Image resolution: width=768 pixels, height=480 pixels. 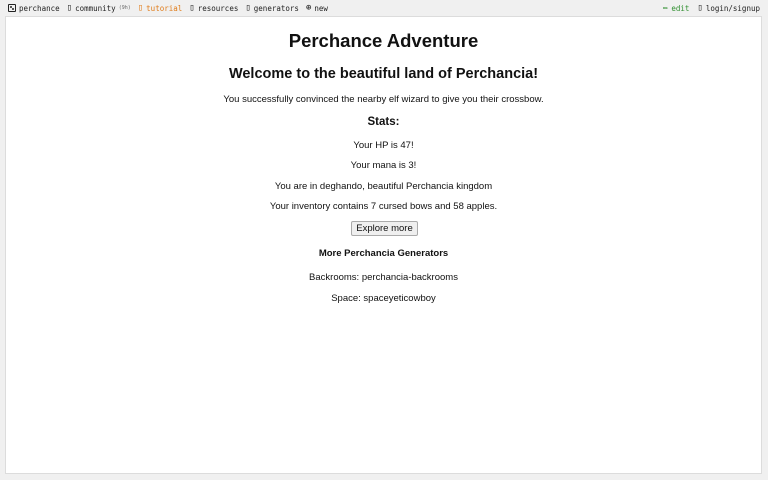 I want to click on dice-icon, so click(x=12, y=8).